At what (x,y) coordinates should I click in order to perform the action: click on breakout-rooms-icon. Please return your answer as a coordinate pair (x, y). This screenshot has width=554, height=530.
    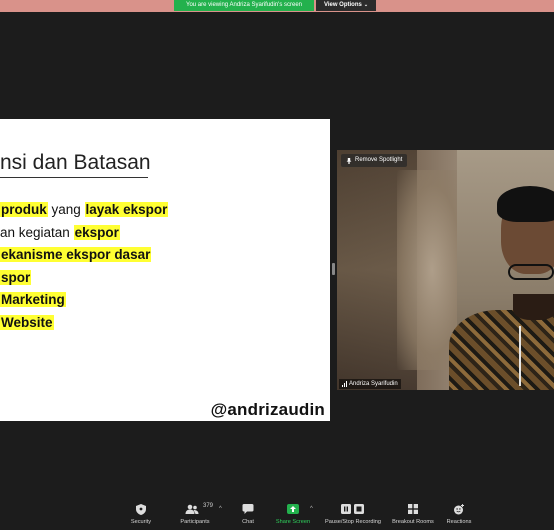
    Looking at the image, I should click on (413, 509).